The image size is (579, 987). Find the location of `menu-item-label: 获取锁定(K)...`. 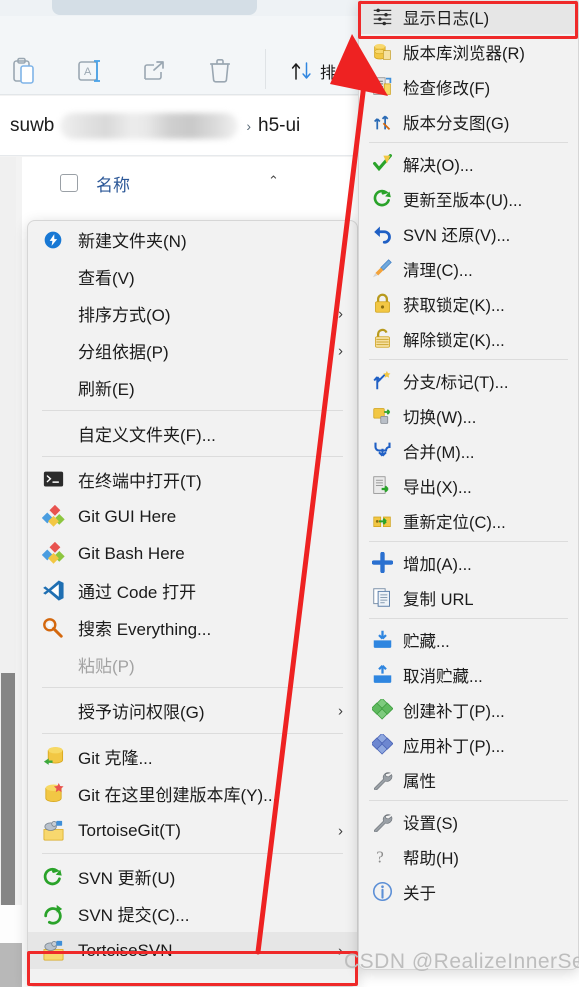

menu-item-label: 获取锁定(K)... is located at coordinates (454, 305).